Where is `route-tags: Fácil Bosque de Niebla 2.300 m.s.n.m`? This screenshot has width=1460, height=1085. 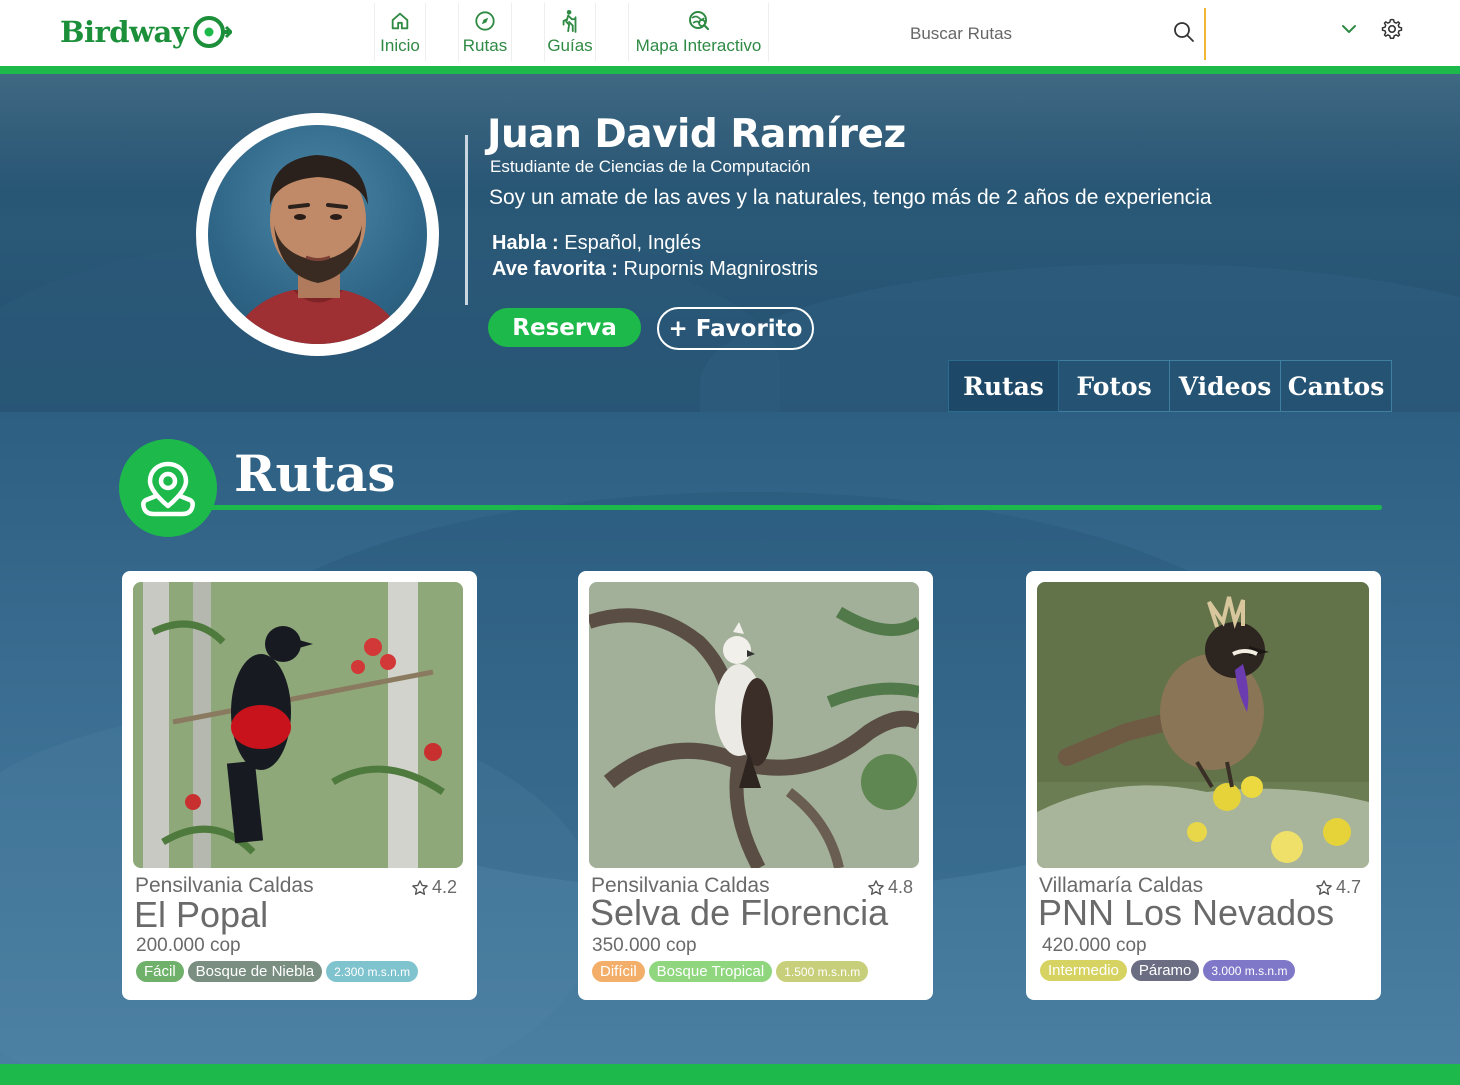 route-tags: Fácil Bosque de Niebla 2.300 m.s.n.m is located at coordinates (277, 971).